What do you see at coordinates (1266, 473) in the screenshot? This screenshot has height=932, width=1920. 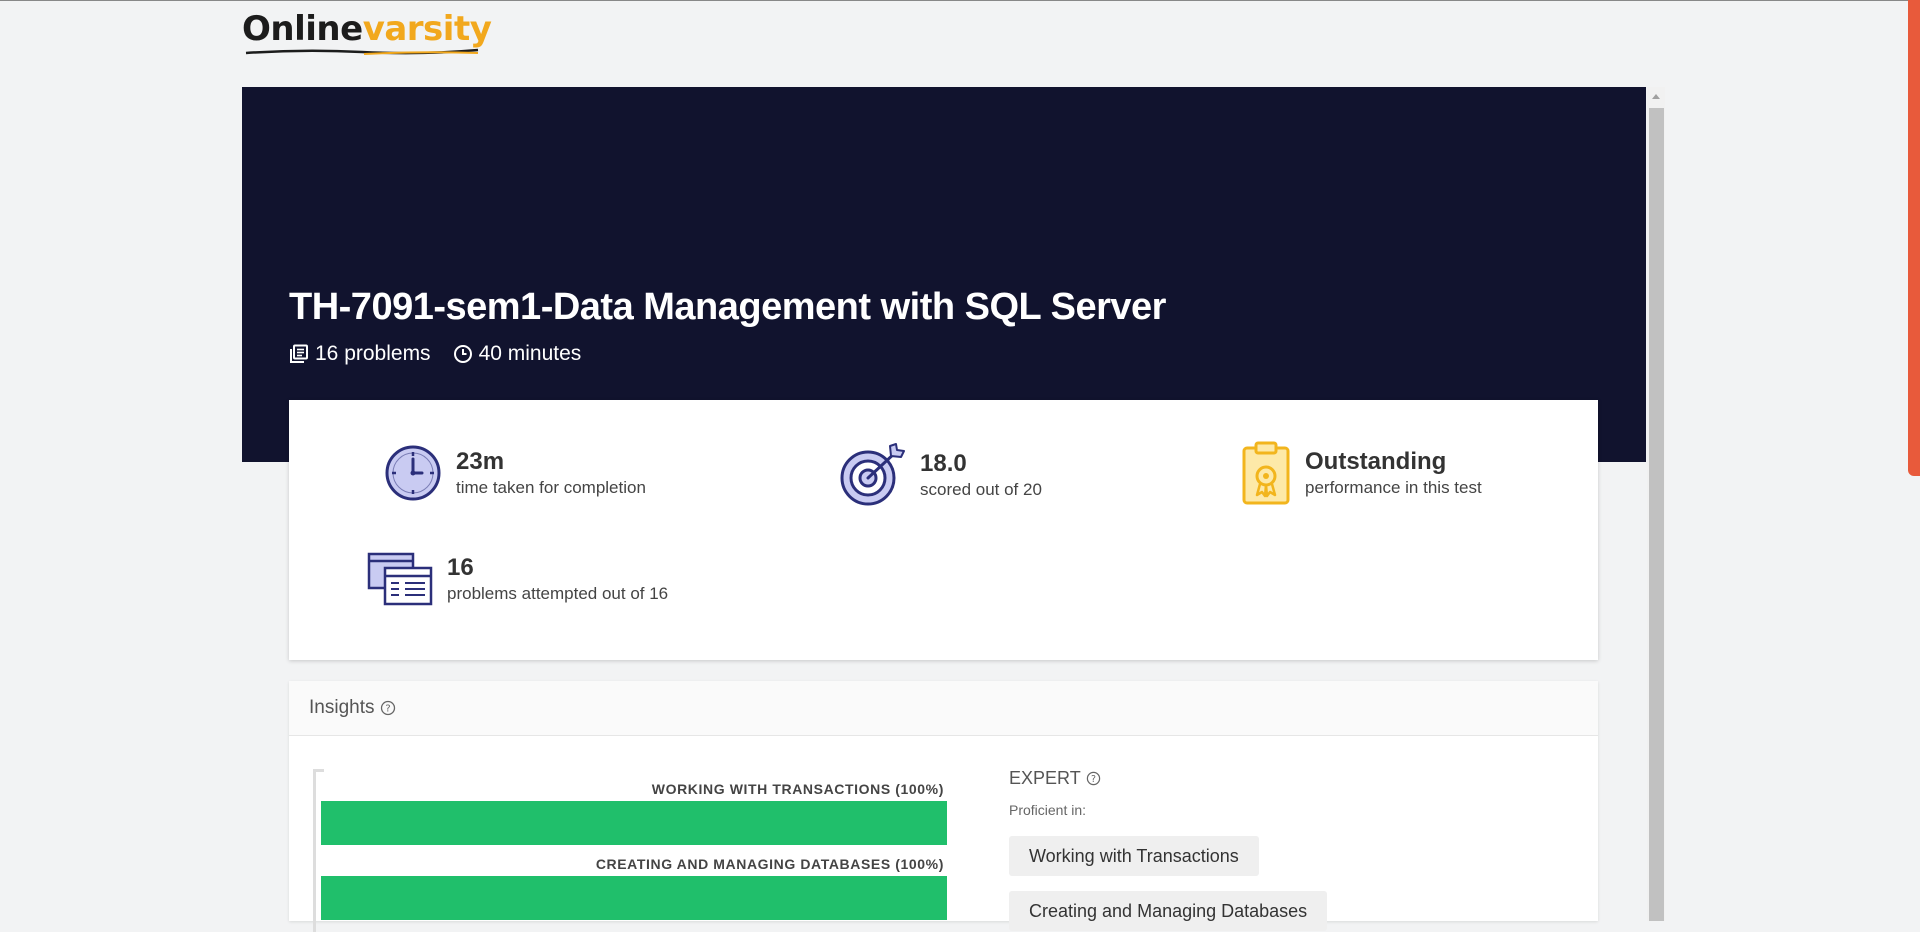 I see `certificate-icon` at bounding box center [1266, 473].